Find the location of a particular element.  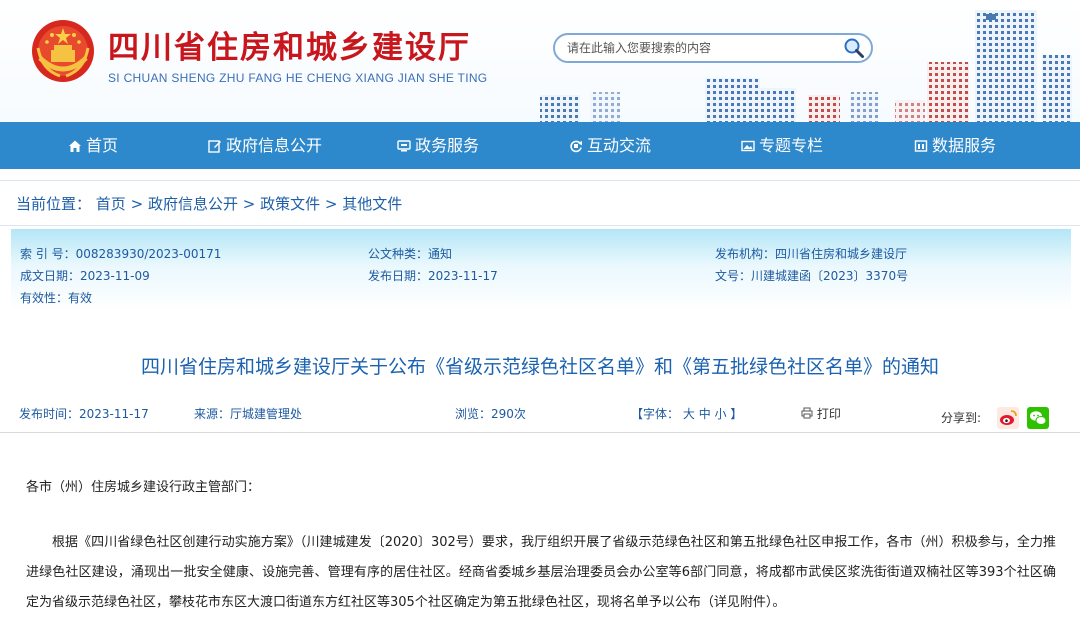

nav-item-home: 首页 is located at coordinates (93, 145).